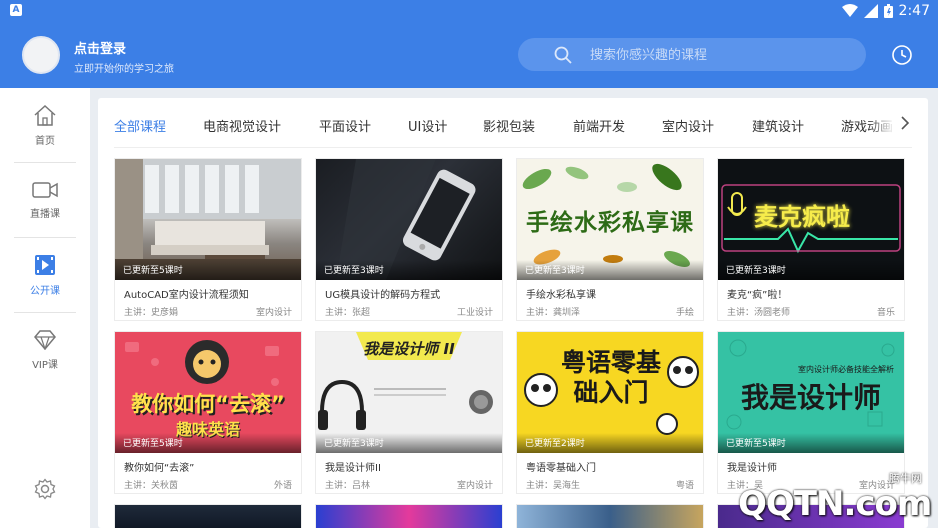 This screenshot has width=938, height=528. What do you see at coordinates (124, 69) in the screenshot?
I see `login-subtitle: 立即开始你的学习之旅` at bounding box center [124, 69].